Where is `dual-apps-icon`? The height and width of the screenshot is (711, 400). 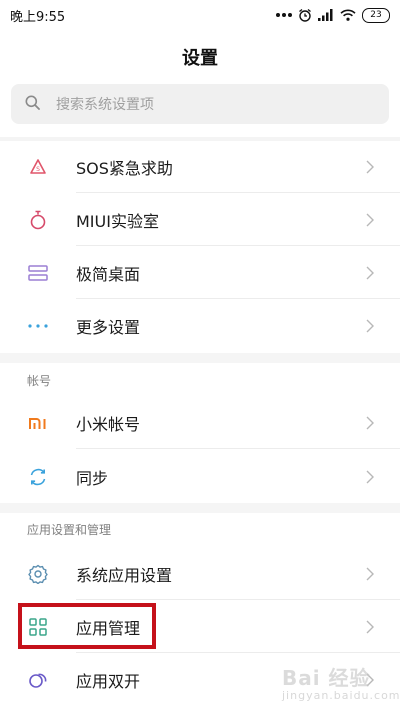 dual-apps-icon is located at coordinates (38, 680).